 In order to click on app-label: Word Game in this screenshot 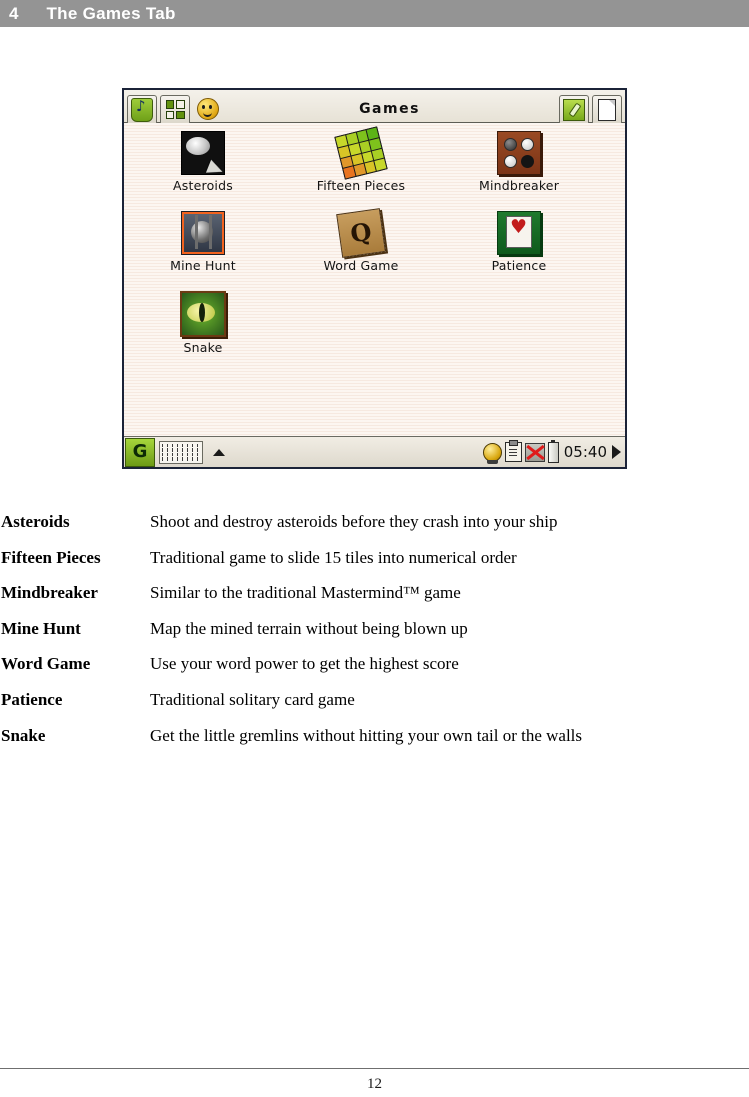, I will do `click(361, 265)`.